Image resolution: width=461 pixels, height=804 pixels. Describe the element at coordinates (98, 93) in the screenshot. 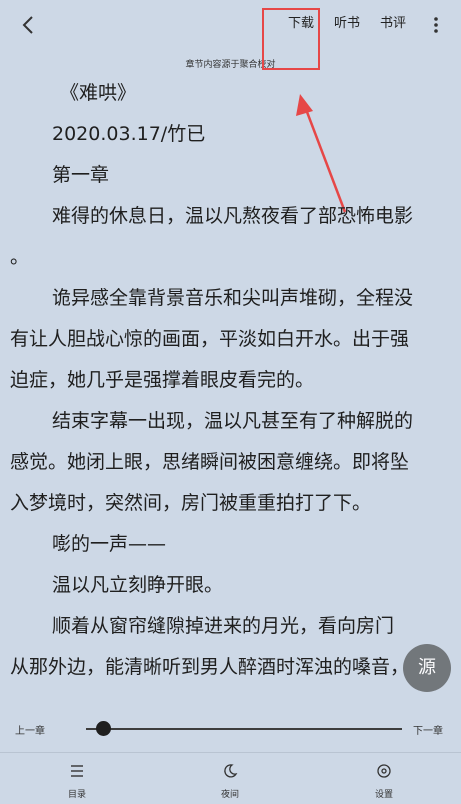

I see `book-title-line: 《难哄》` at that location.